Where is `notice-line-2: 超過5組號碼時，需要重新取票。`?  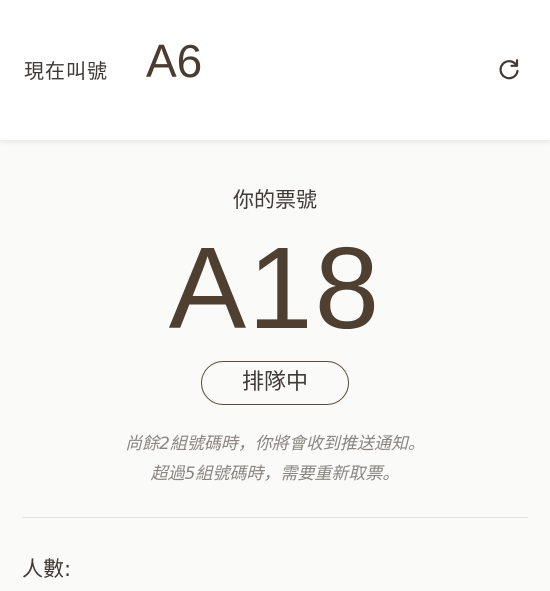 notice-line-2: 超過5組號碼時，需要重新取票。 is located at coordinates (275, 474).